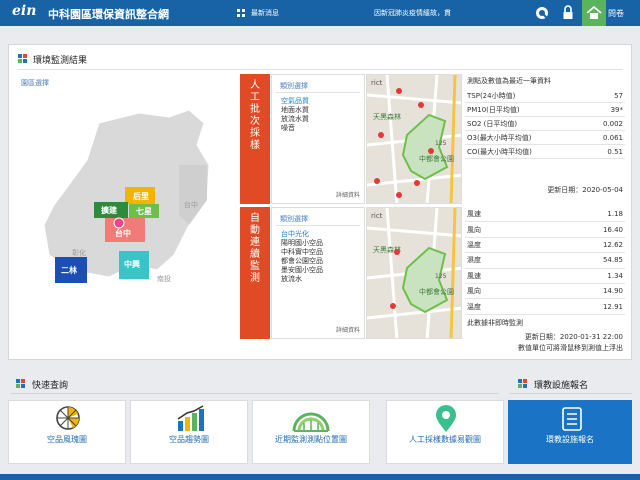 This screenshot has height=480, width=640. What do you see at coordinates (302, 261) in the screenshot?
I see `category-item: 都會公園空品` at bounding box center [302, 261].